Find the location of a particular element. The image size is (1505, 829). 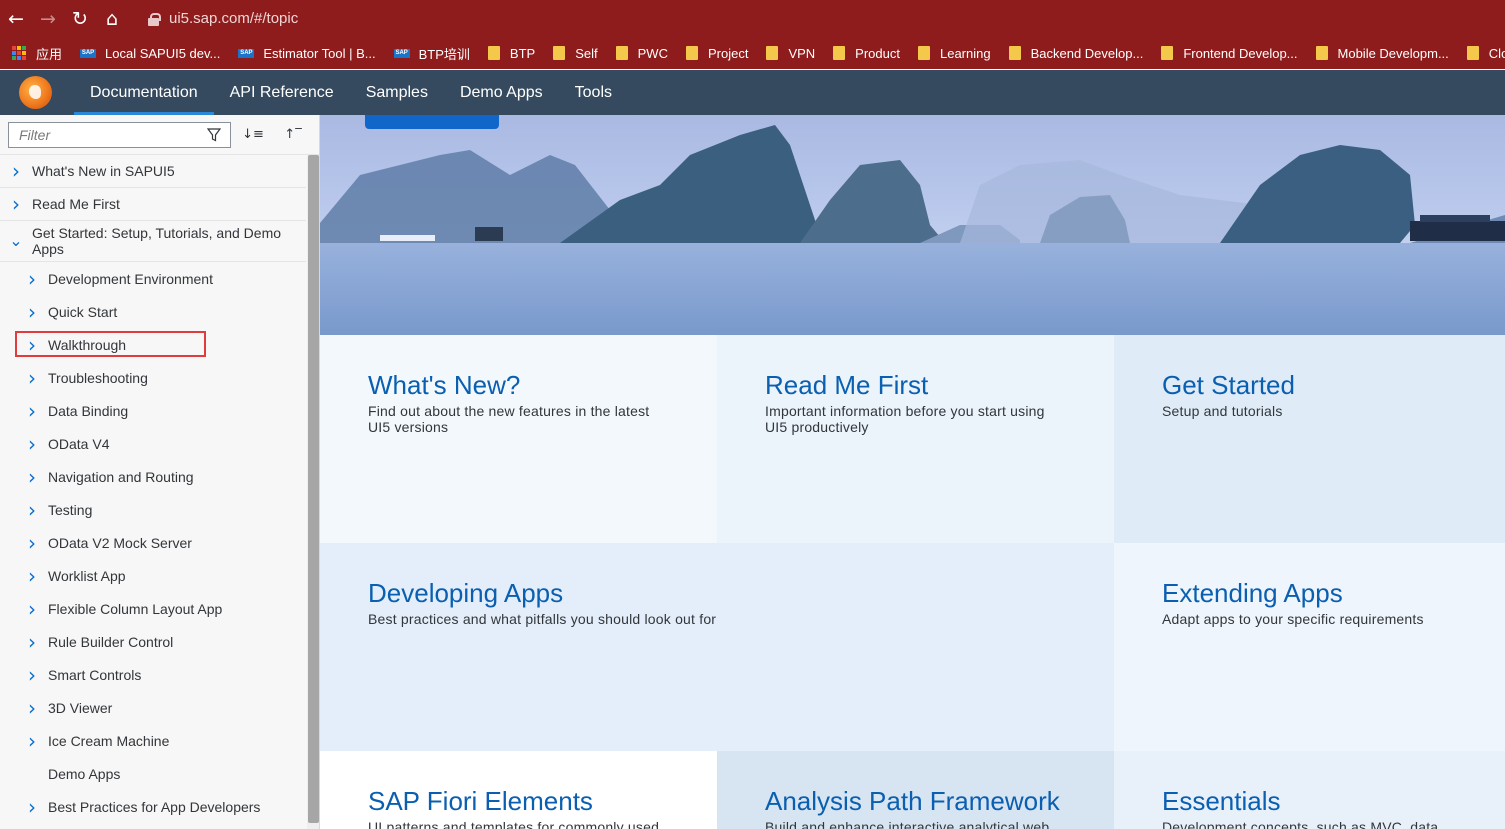

tree-item: › Ice Cream Machine is located at coordinates (153, 740).